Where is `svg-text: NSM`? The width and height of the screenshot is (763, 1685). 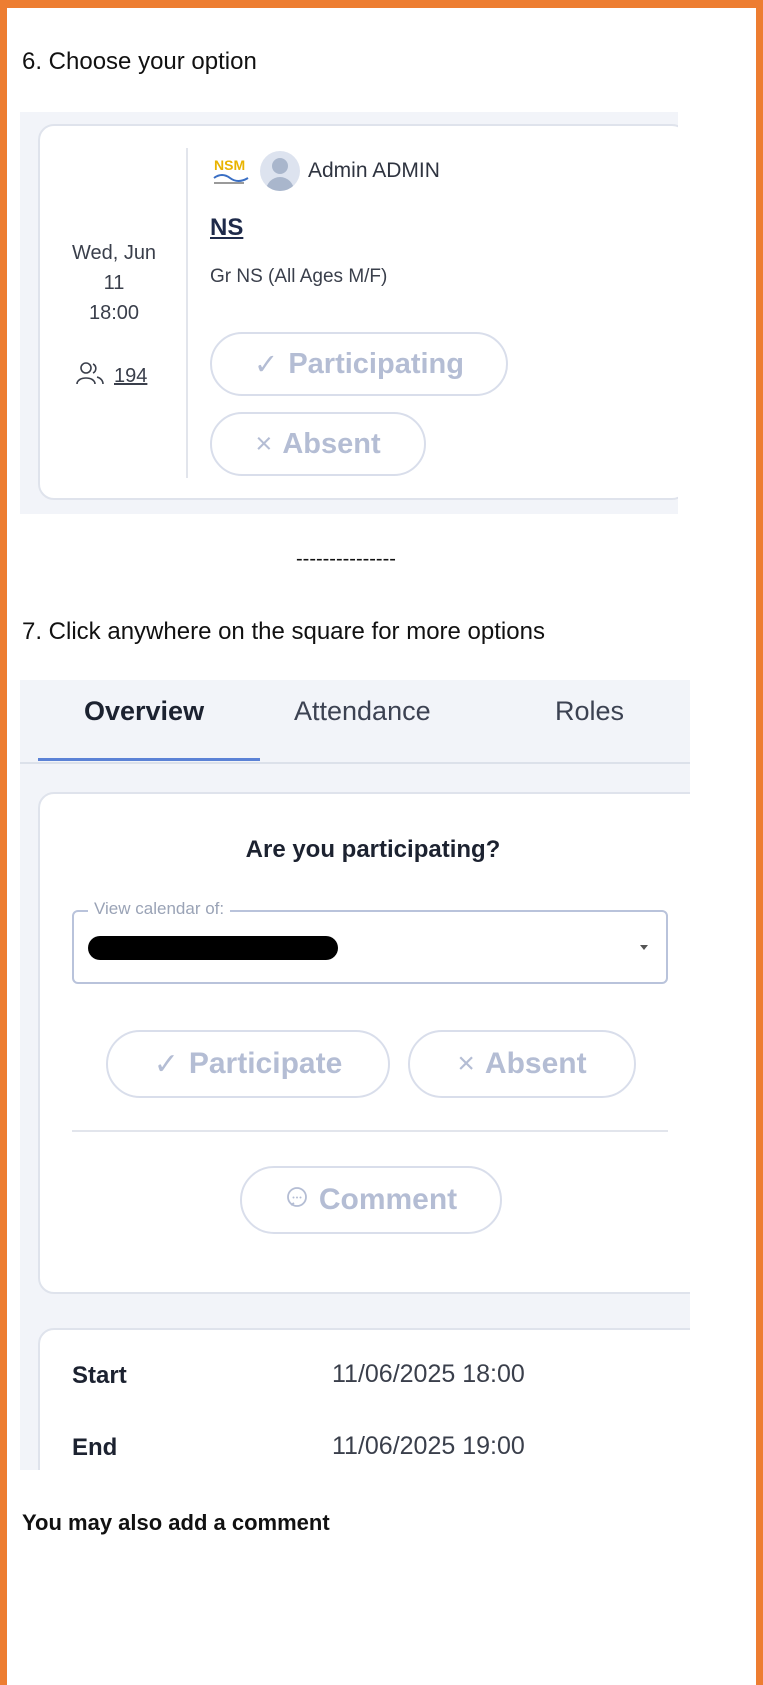
svg-text: NSM is located at coordinates (229, 165).